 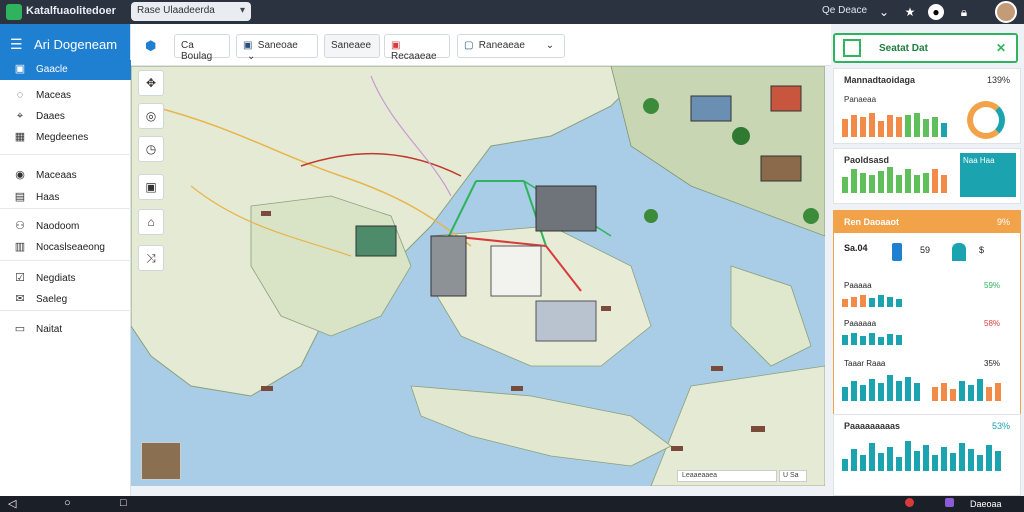 I want to click on grid-icon: ▦, so click(x=20, y=137).